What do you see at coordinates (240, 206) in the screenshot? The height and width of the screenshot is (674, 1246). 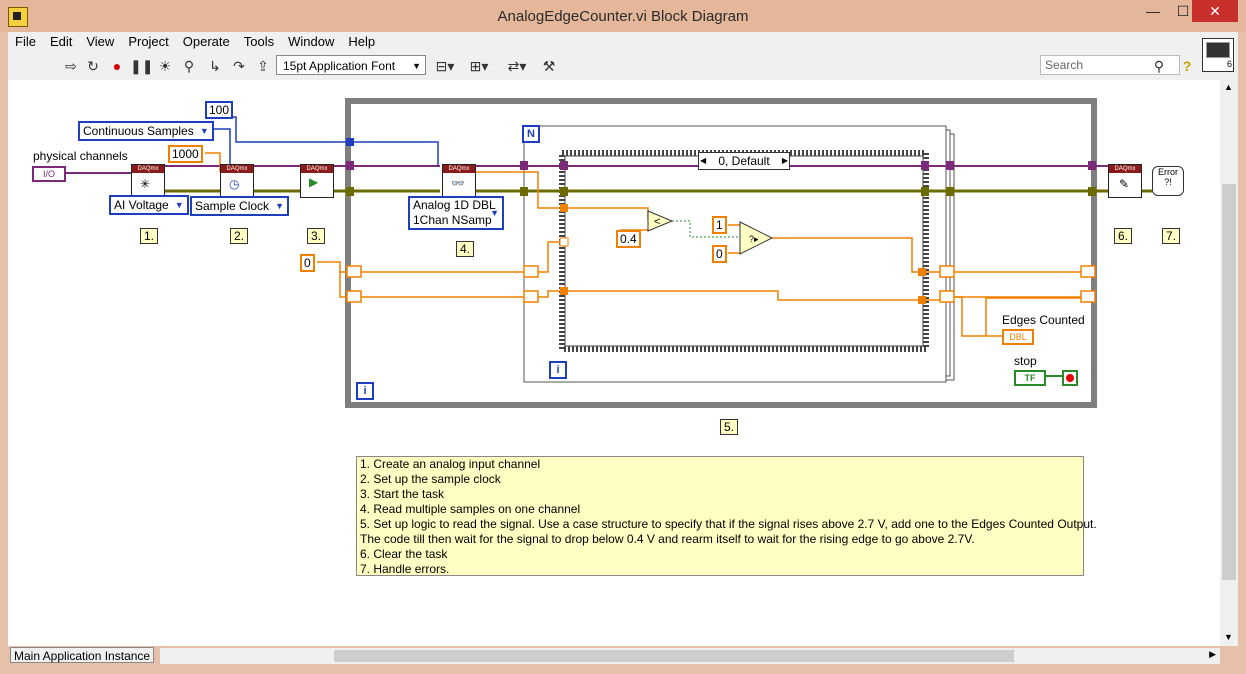 I see `sample-clock-ring: Sample Clock` at bounding box center [240, 206].